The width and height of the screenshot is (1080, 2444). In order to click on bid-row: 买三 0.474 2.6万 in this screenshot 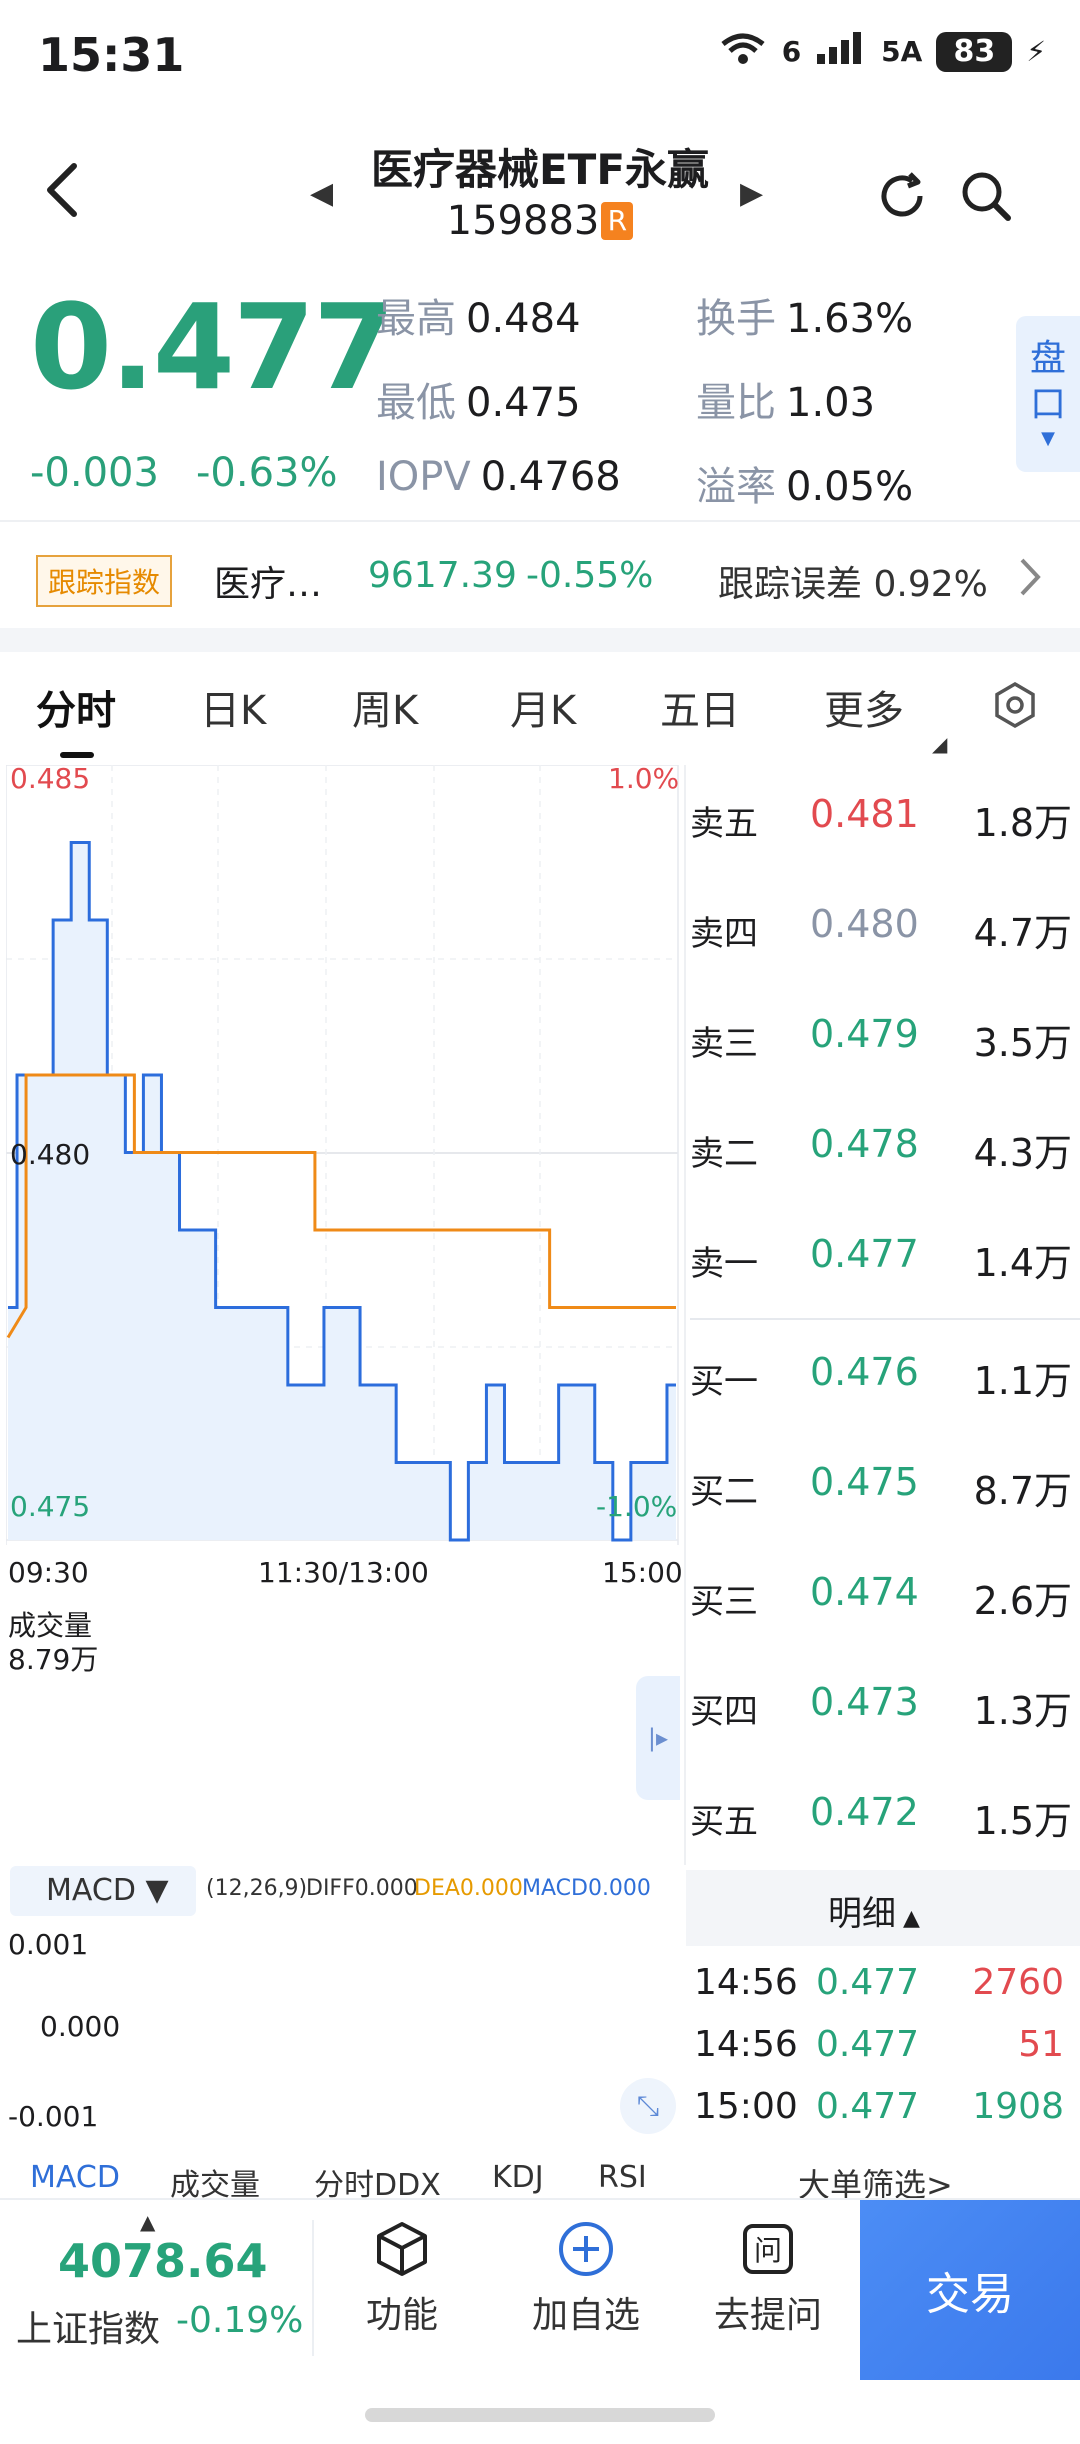, I will do `click(885, 1605)`.